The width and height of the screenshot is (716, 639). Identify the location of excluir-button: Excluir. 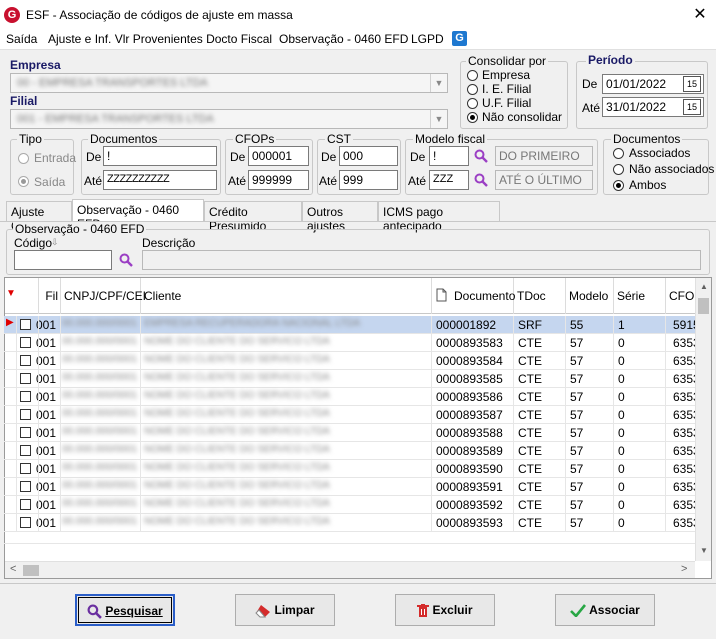
(445, 610).